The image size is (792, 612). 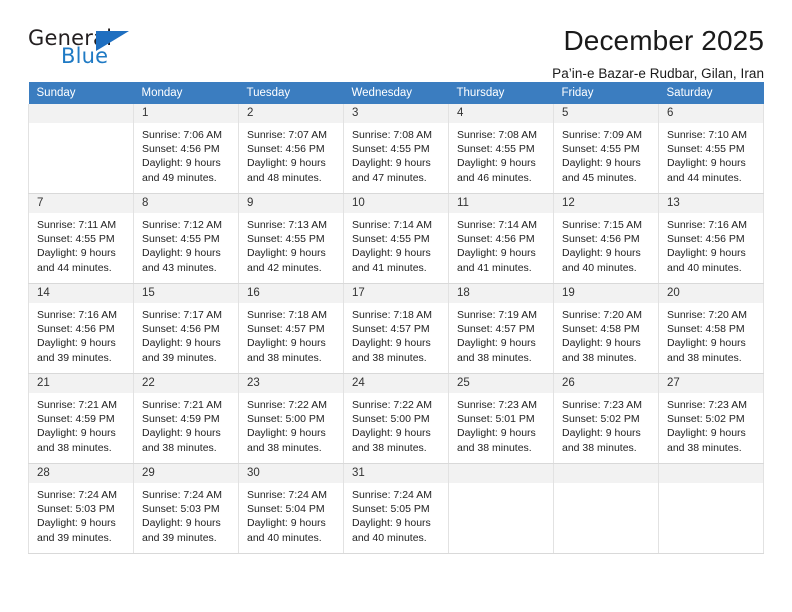 What do you see at coordinates (602, 225) in the screenshot?
I see `sunrise-text: Sunrise: 7:15 AM` at bounding box center [602, 225].